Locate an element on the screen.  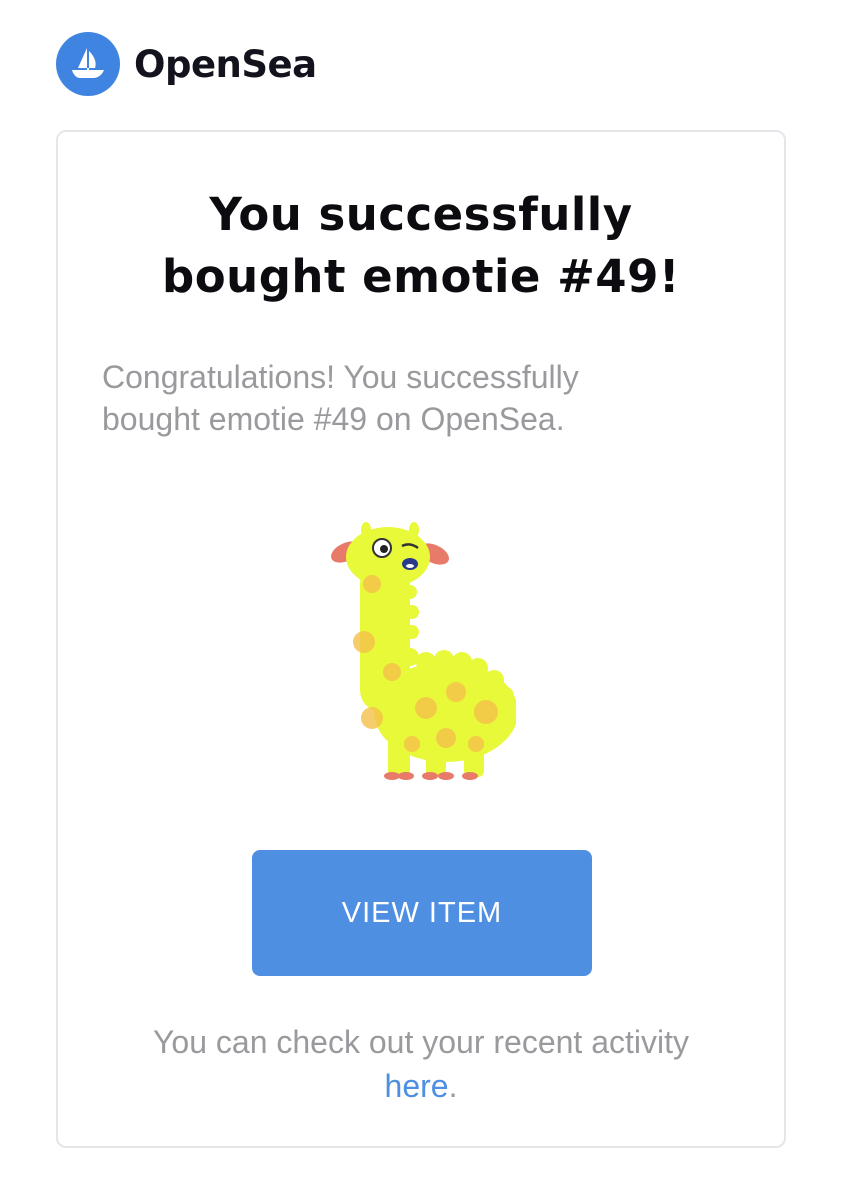
header: OpenSea is located at coordinates (186, 64).